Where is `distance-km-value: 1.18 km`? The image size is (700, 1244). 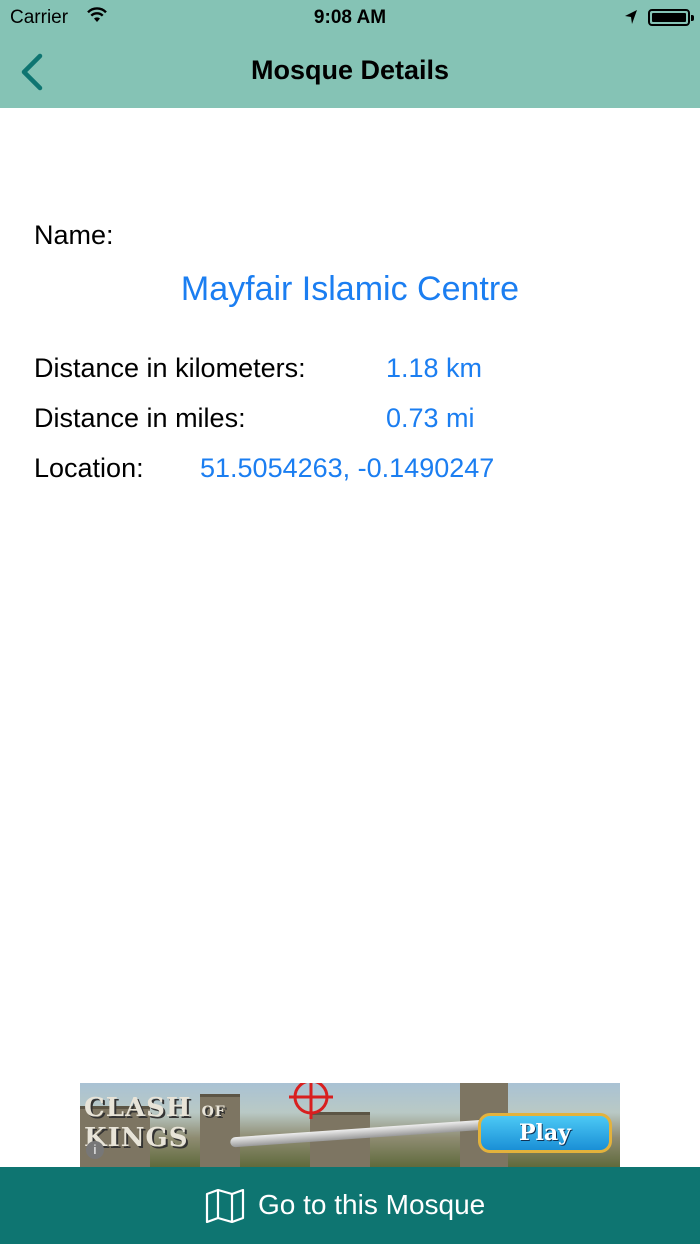
distance-km-value: 1.18 km is located at coordinates (434, 368).